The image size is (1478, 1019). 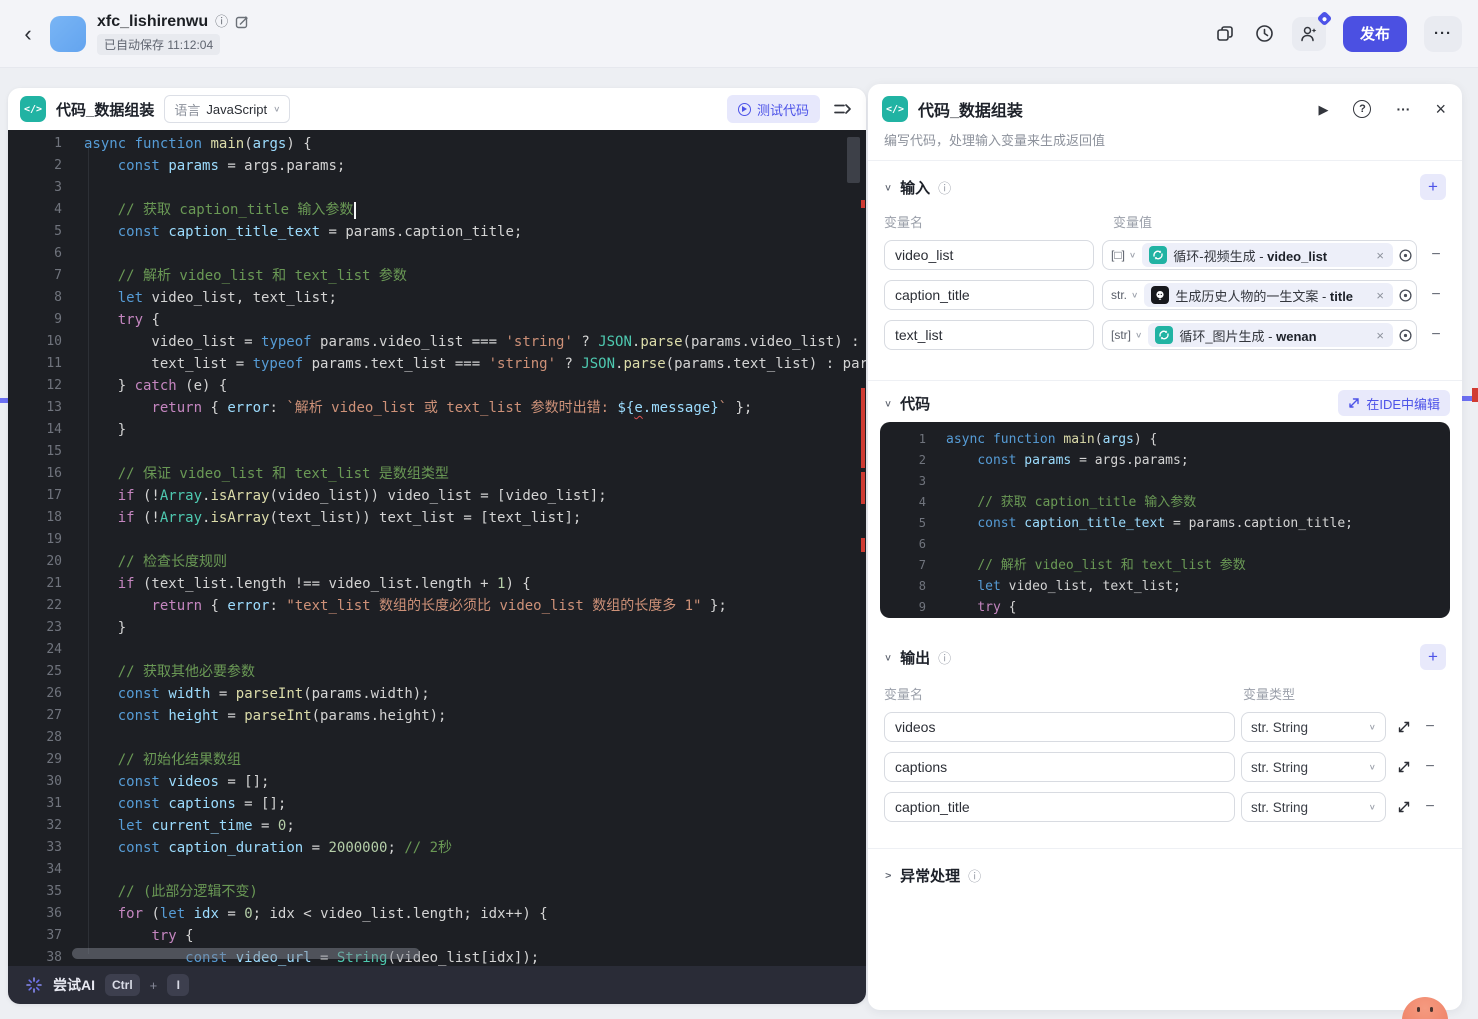 I want to click on info-icon: ⓘ, so click(x=221, y=21).